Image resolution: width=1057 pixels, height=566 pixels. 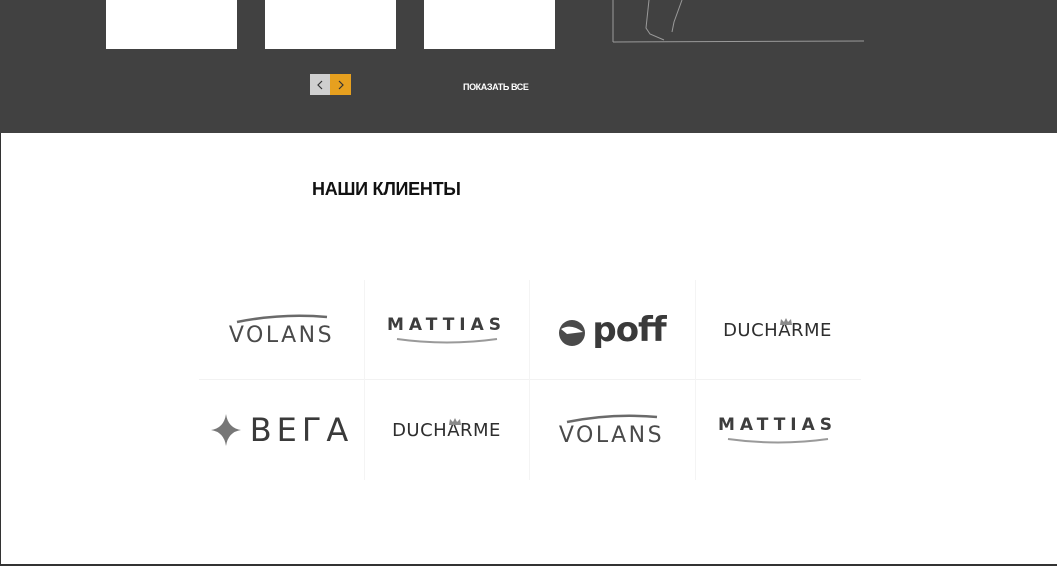 I want to click on chevron-left-icon, so click(x=320, y=84).